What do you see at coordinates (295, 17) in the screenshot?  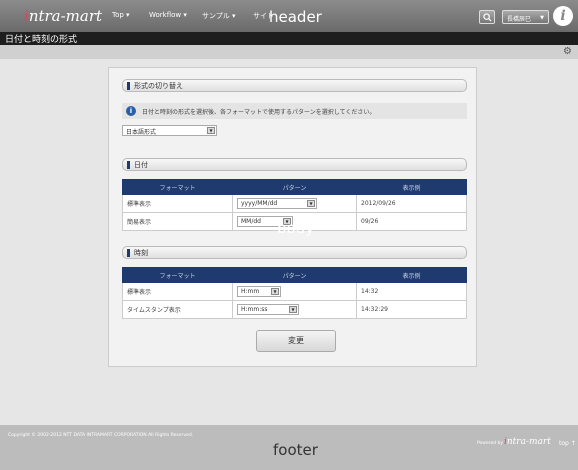 I see `header-label: header` at bounding box center [295, 17].